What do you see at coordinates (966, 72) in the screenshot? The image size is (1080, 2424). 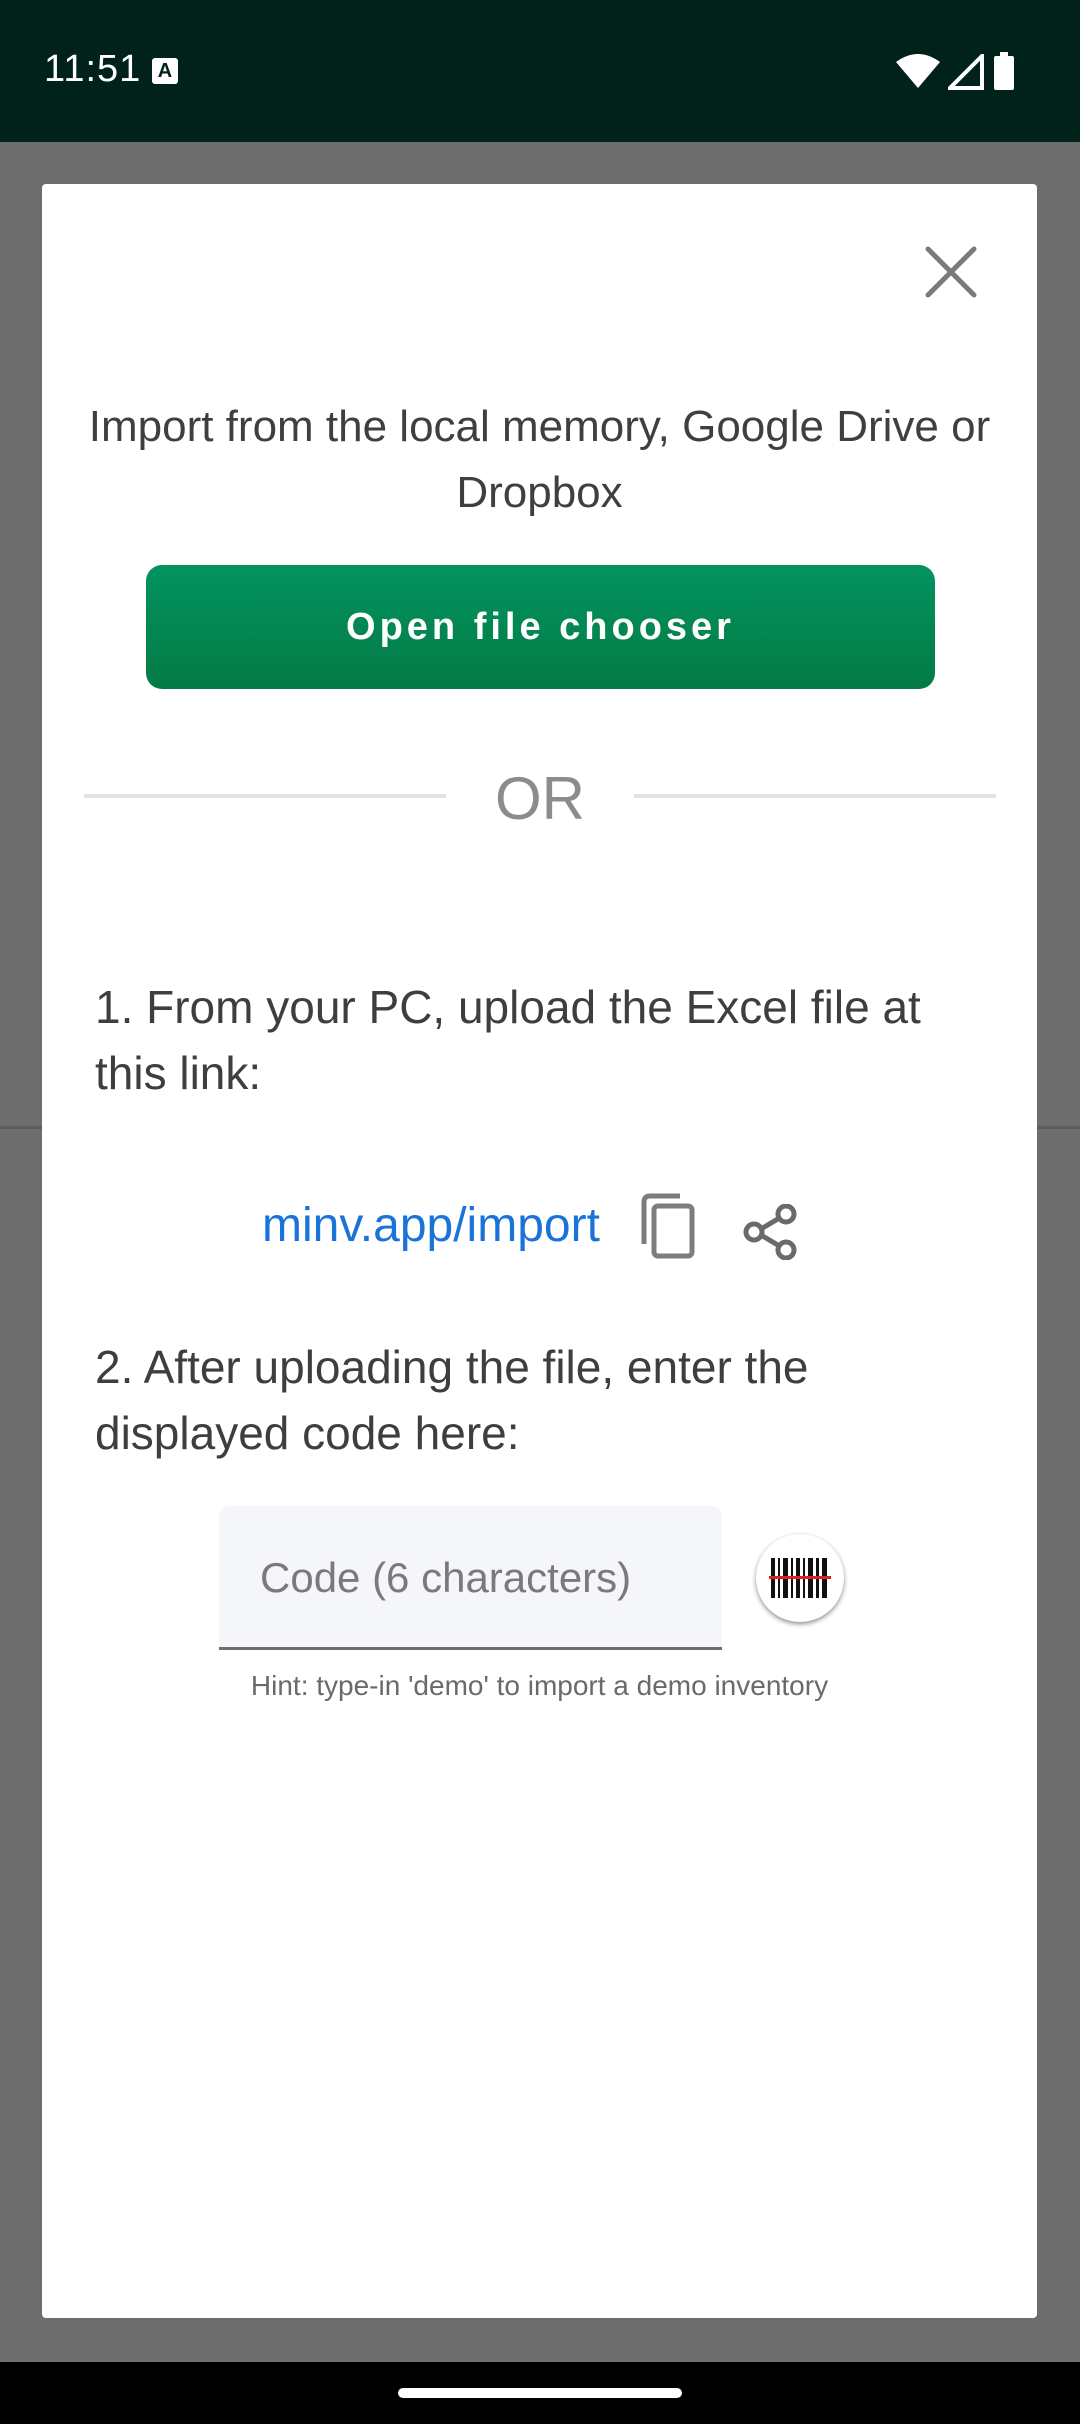 I see `signal-icon` at bounding box center [966, 72].